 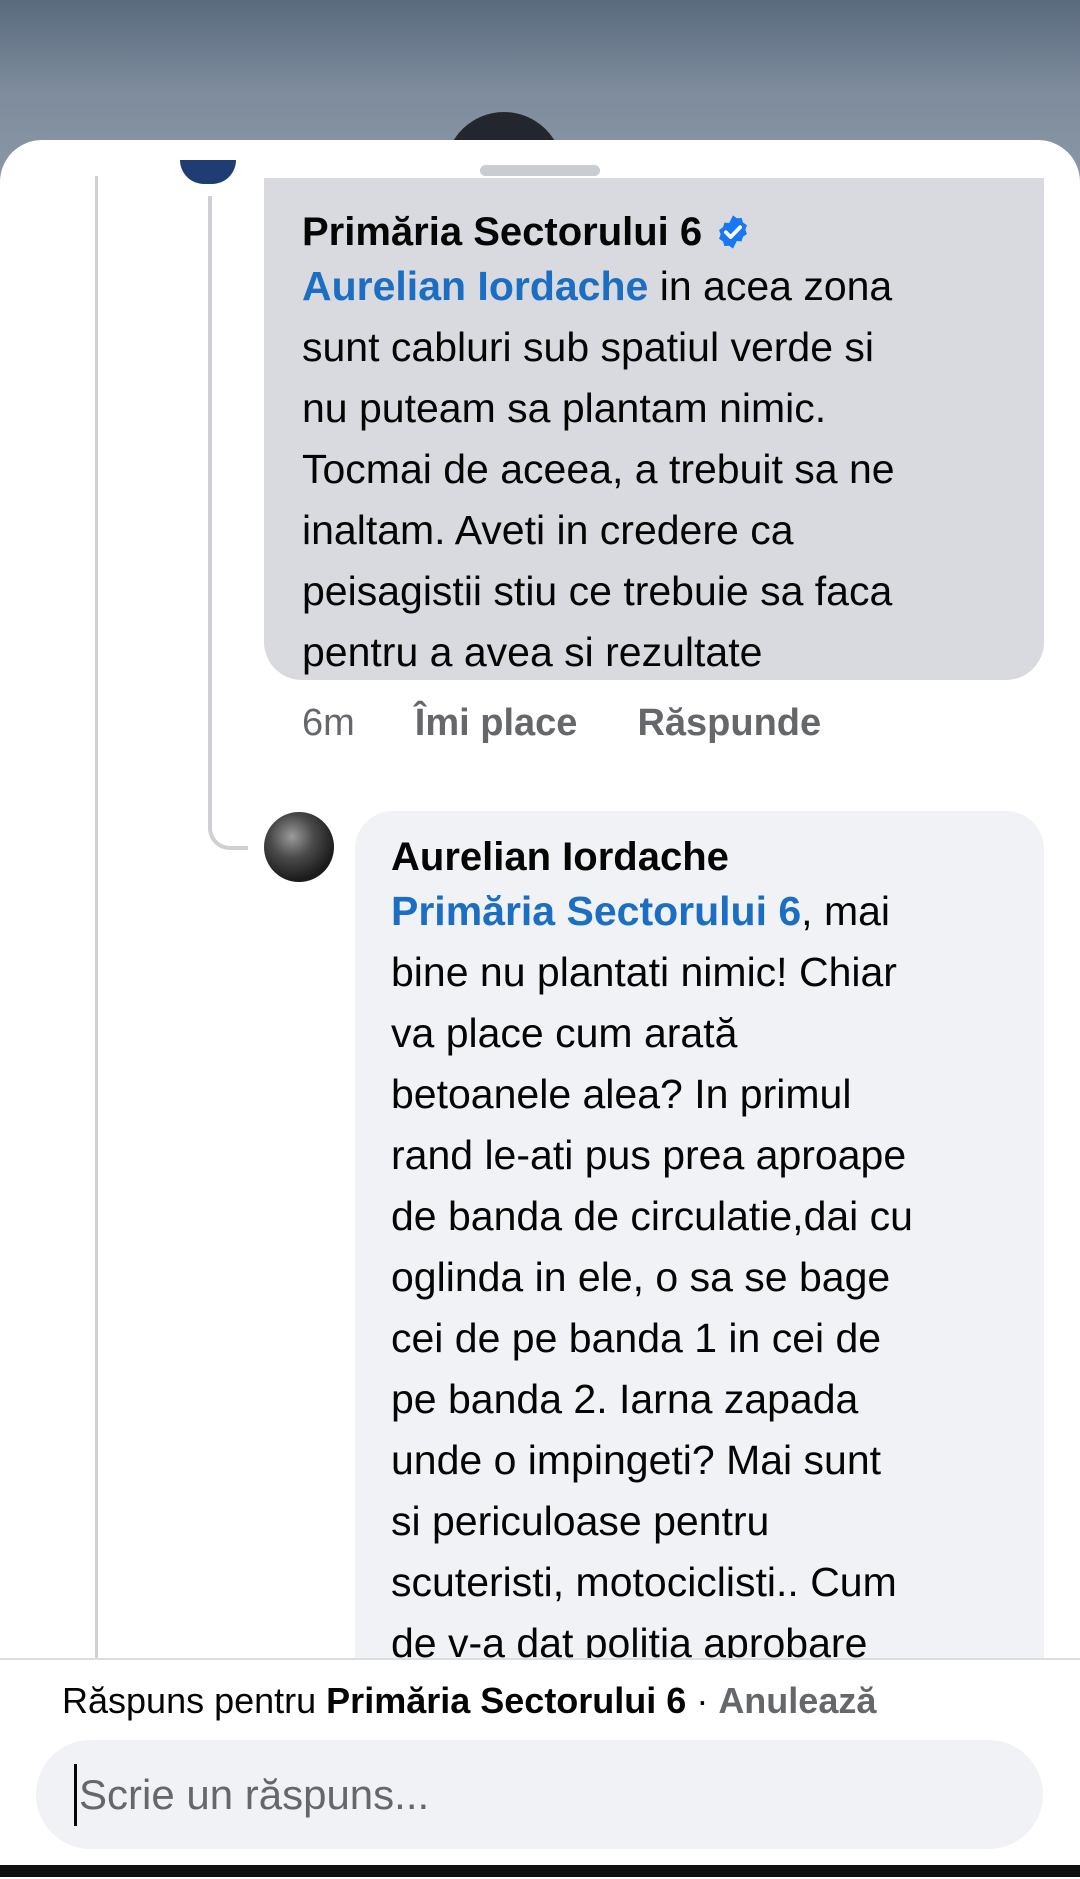 I want to click on avatar, so click(x=299, y=847).